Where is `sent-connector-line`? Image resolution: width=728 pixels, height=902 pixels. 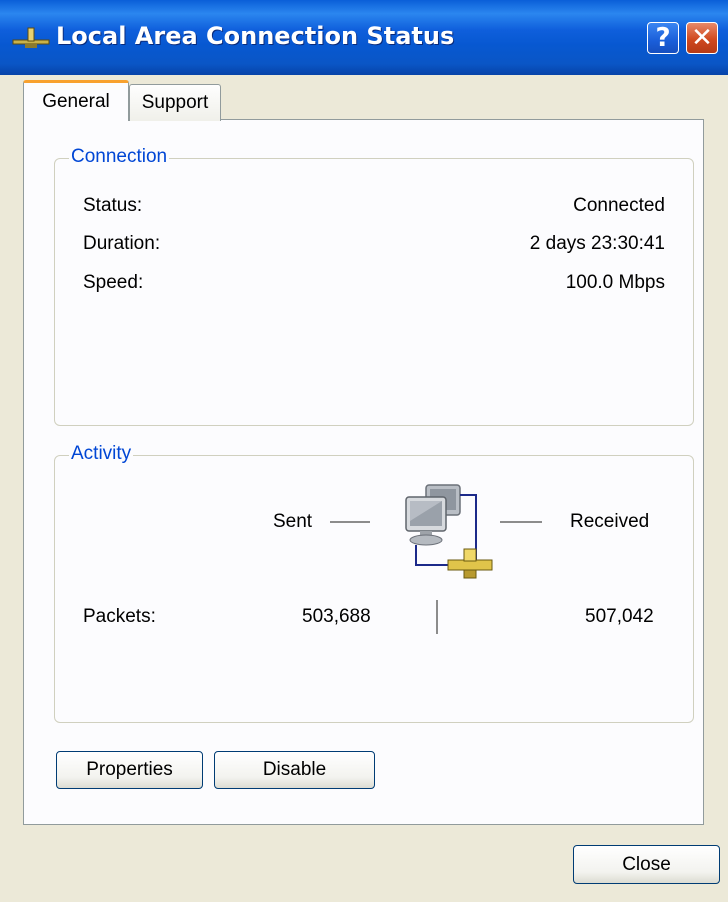
sent-connector-line is located at coordinates (350, 522).